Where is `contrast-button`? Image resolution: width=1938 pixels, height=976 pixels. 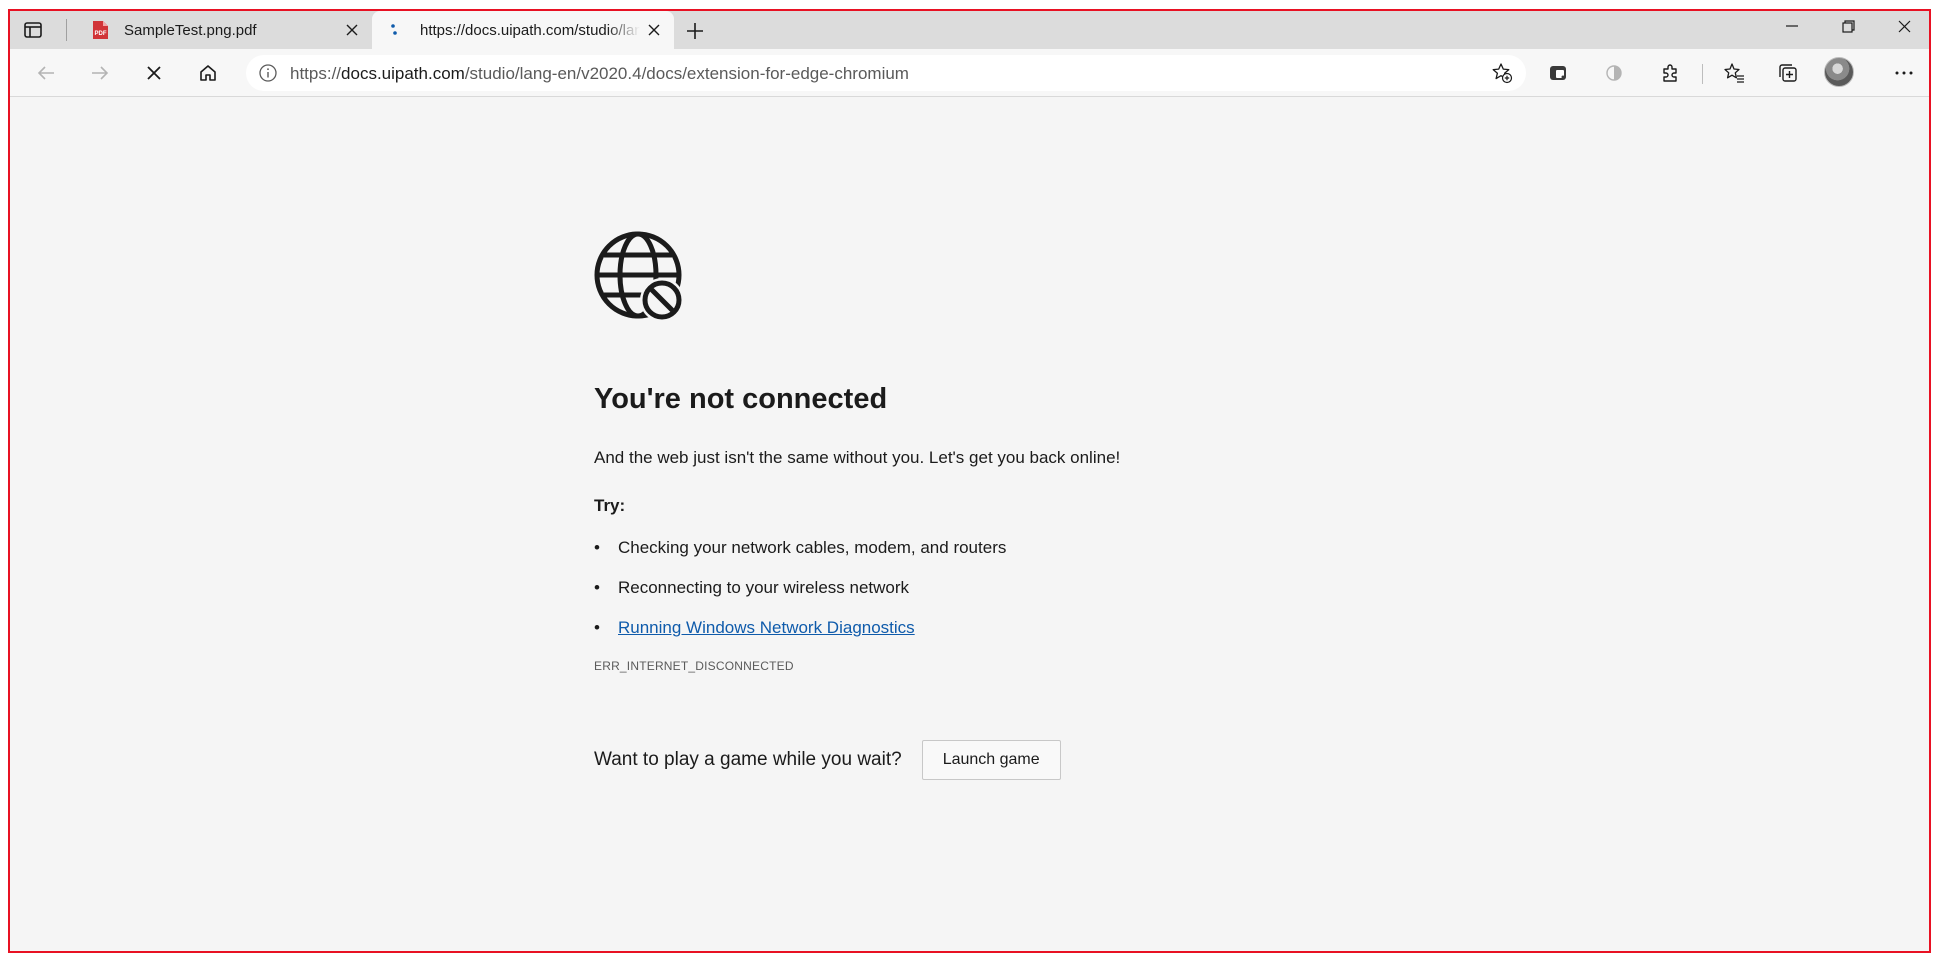 contrast-button is located at coordinates (1614, 73).